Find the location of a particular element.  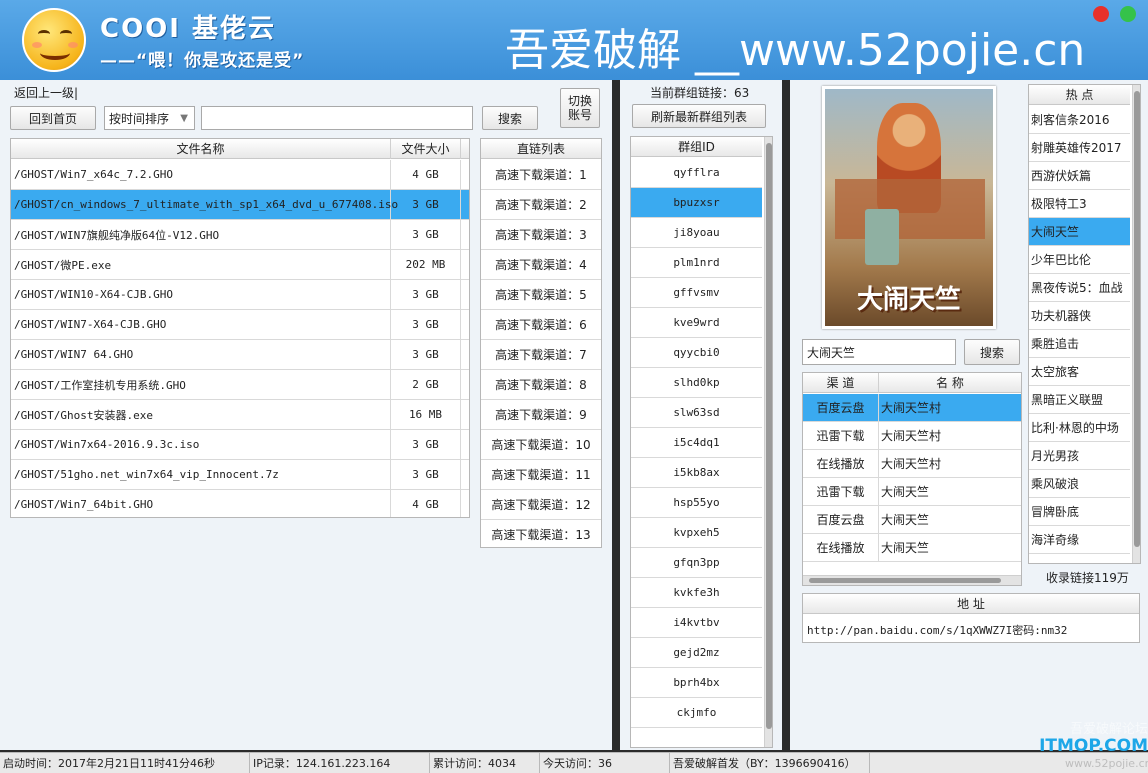

direct-link-label: 高速下载渠道：11 is located at coordinates (541, 475).